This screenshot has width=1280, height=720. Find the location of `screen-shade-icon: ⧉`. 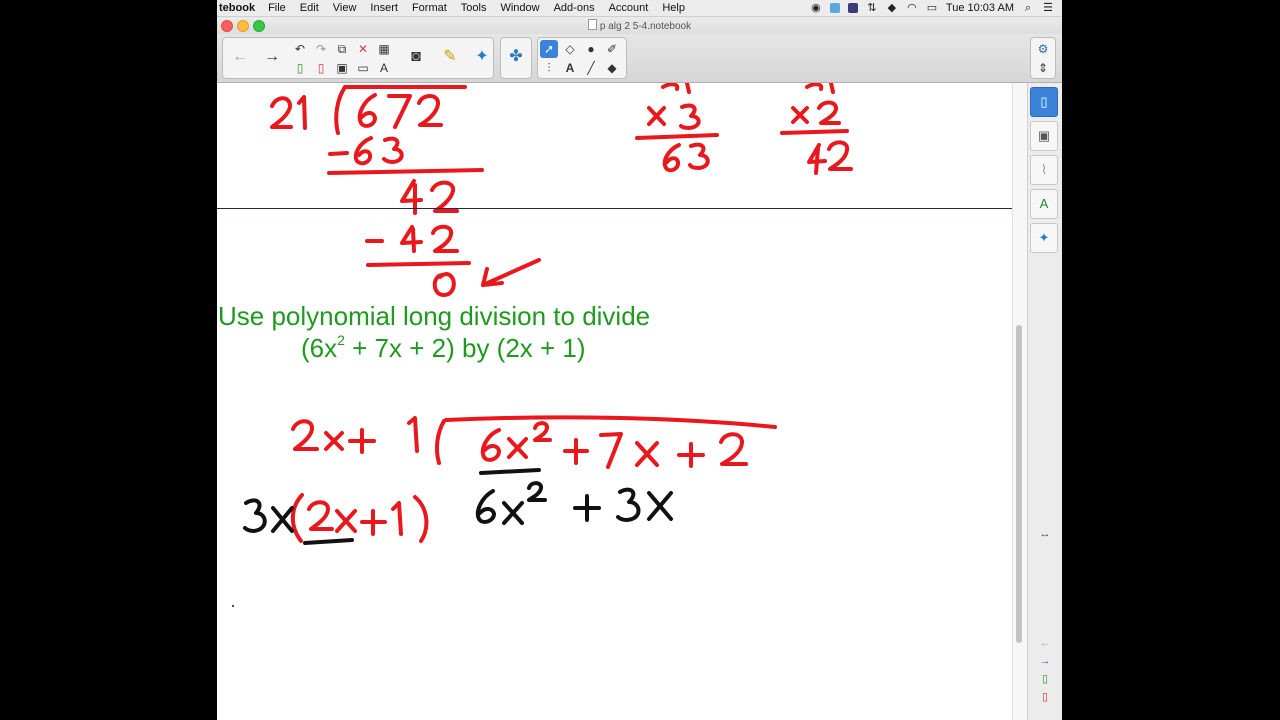

screen-shade-icon: ⧉ is located at coordinates (342, 49).